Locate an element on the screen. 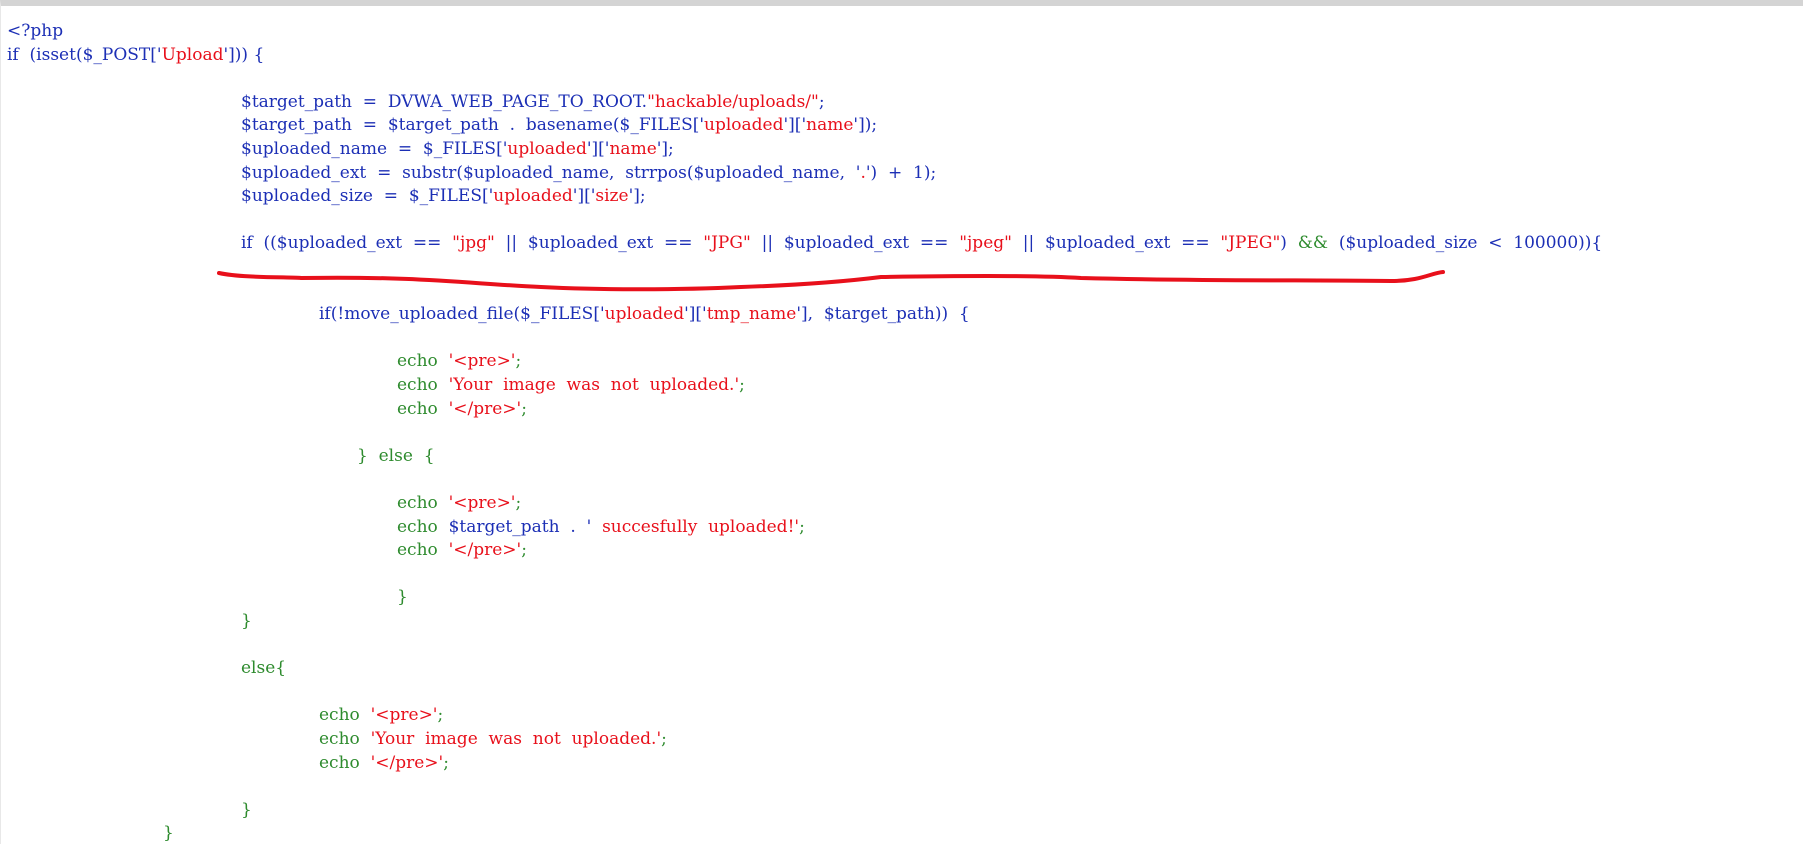 This screenshot has height=850, width=1803. code-token: if (($uploaded_ext == is located at coordinates (347, 243).